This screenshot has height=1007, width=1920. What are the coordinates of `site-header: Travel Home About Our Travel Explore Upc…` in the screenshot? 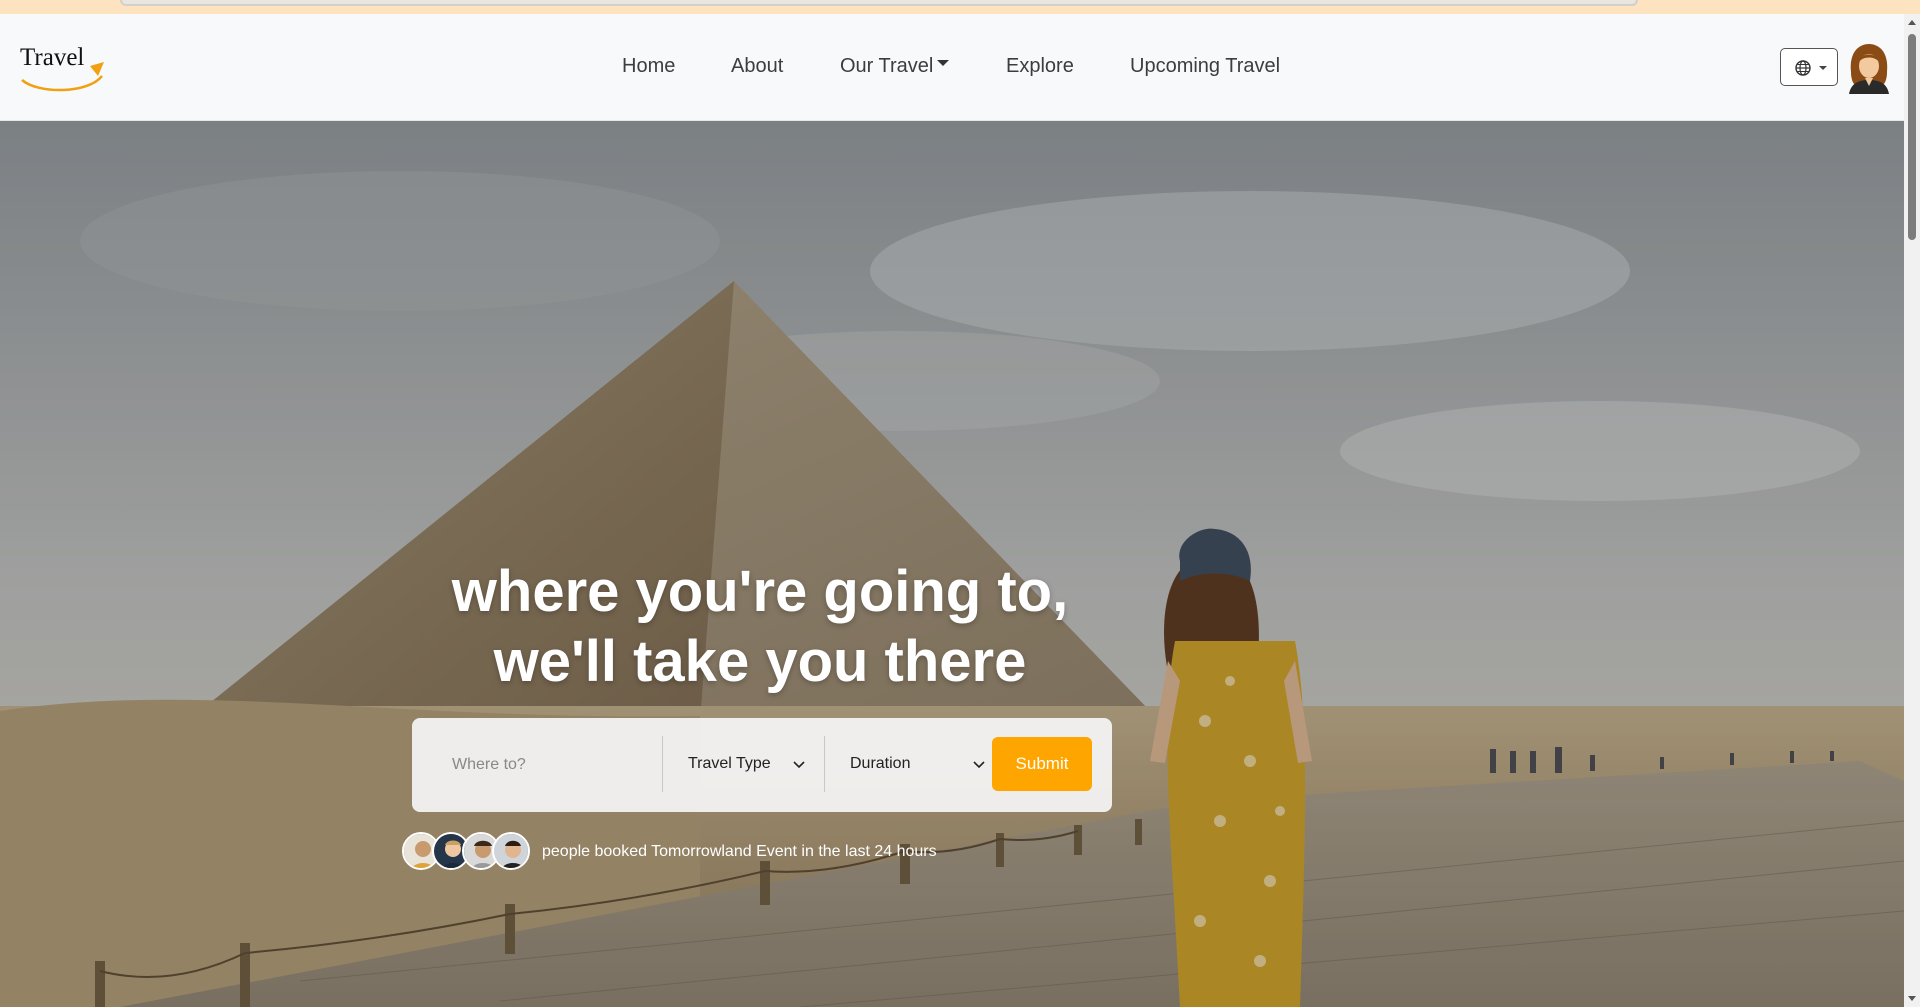 It's located at (952, 67).